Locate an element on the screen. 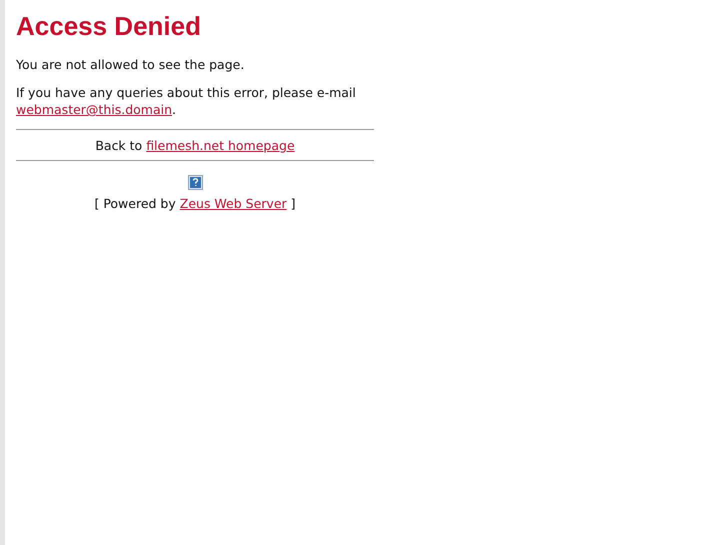 This screenshot has height=545, width=727. powered-by-text: [ Powered by Zeus Web Server ] is located at coordinates (195, 203).